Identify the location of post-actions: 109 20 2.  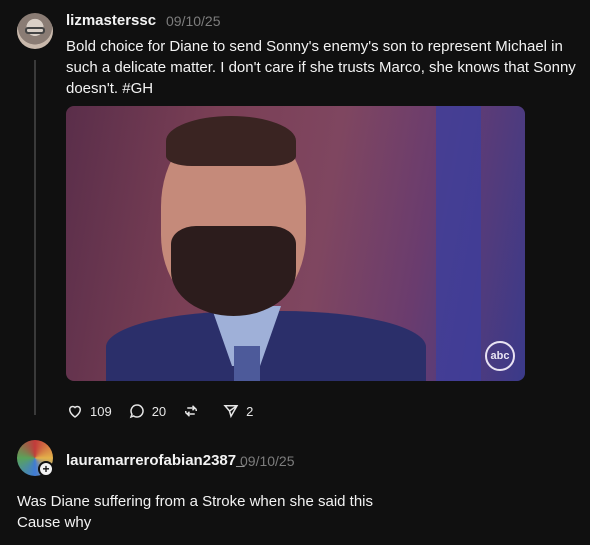
(167, 411).